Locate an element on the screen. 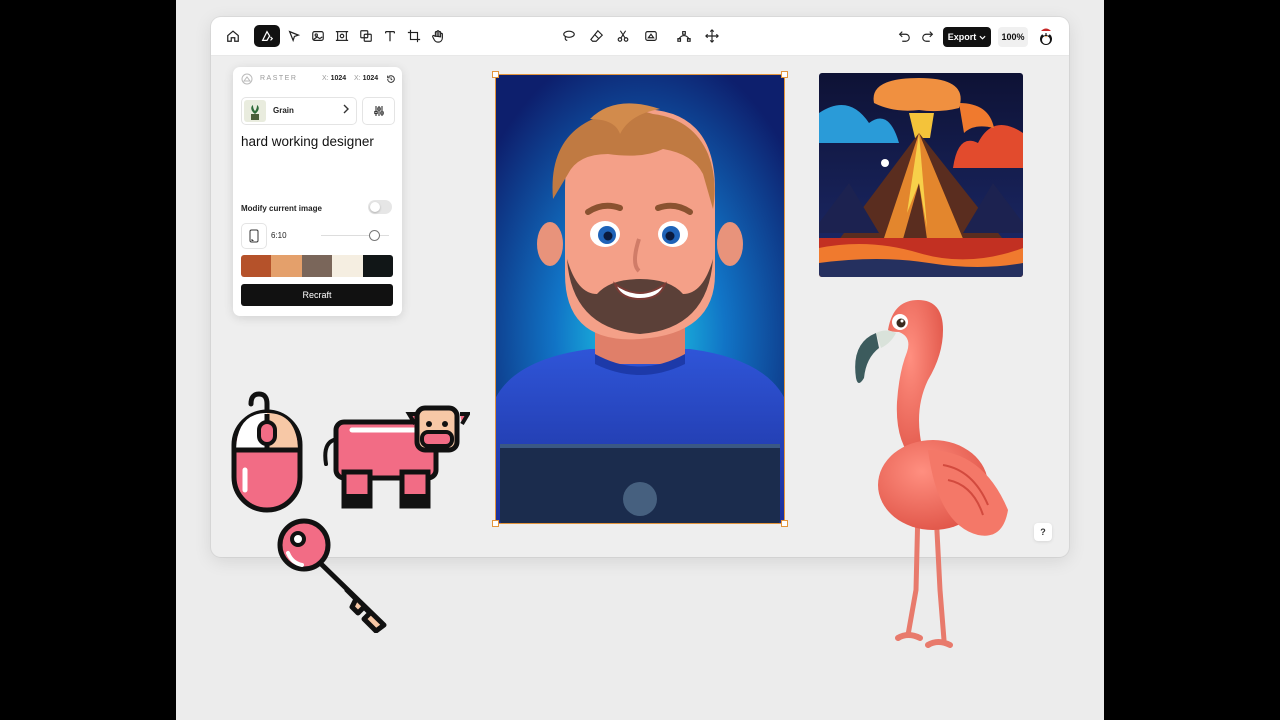 This screenshot has width=1280, height=720. inpaint-icon is located at coordinates (651, 36).